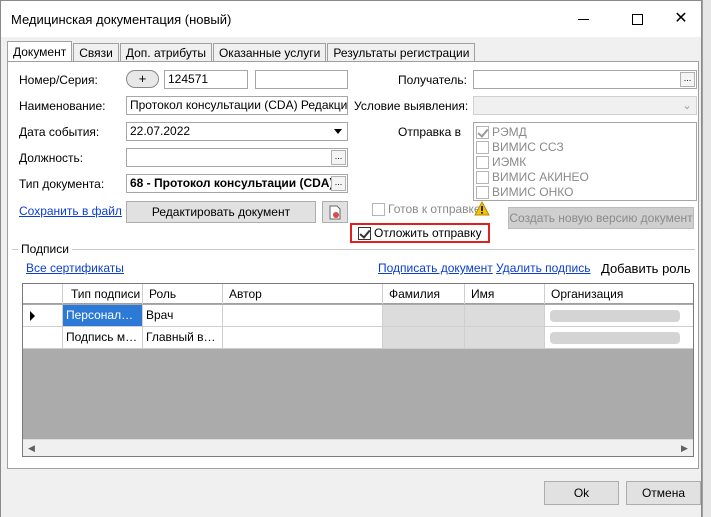 The image size is (711, 517). Describe the element at coordinates (165, 52) in the screenshot. I see `tab-extra-attributes: Доп. атрибуты` at that location.